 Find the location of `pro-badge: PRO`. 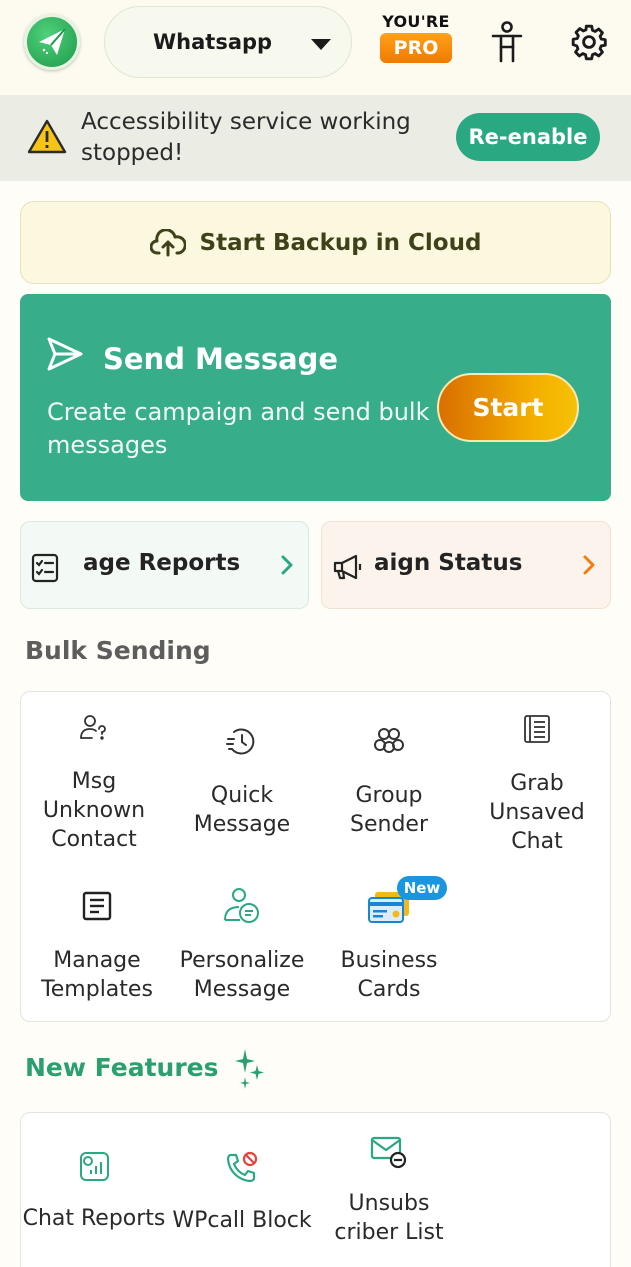

pro-badge: PRO is located at coordinates (416, 48).